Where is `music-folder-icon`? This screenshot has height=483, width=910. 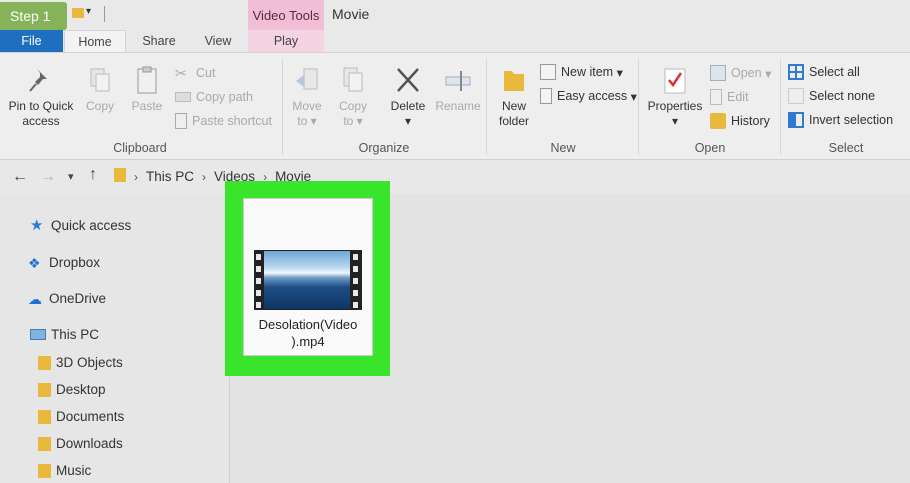 music-folder-icon is located at coordinates (44, 470).